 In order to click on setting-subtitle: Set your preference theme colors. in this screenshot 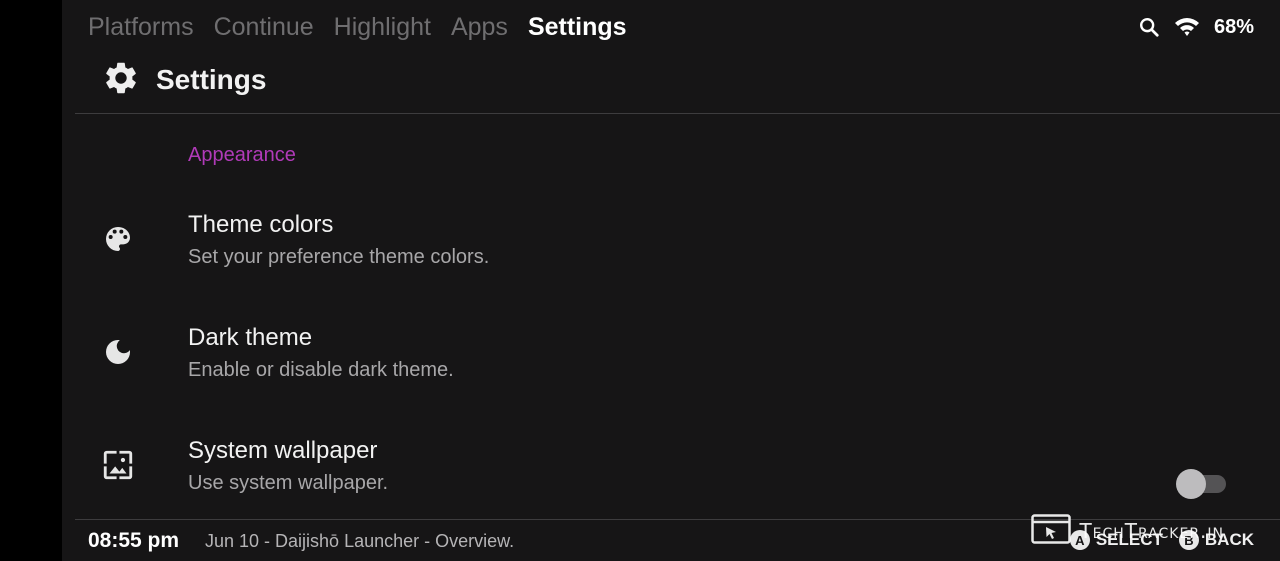, I will do `click(339, 257)`.